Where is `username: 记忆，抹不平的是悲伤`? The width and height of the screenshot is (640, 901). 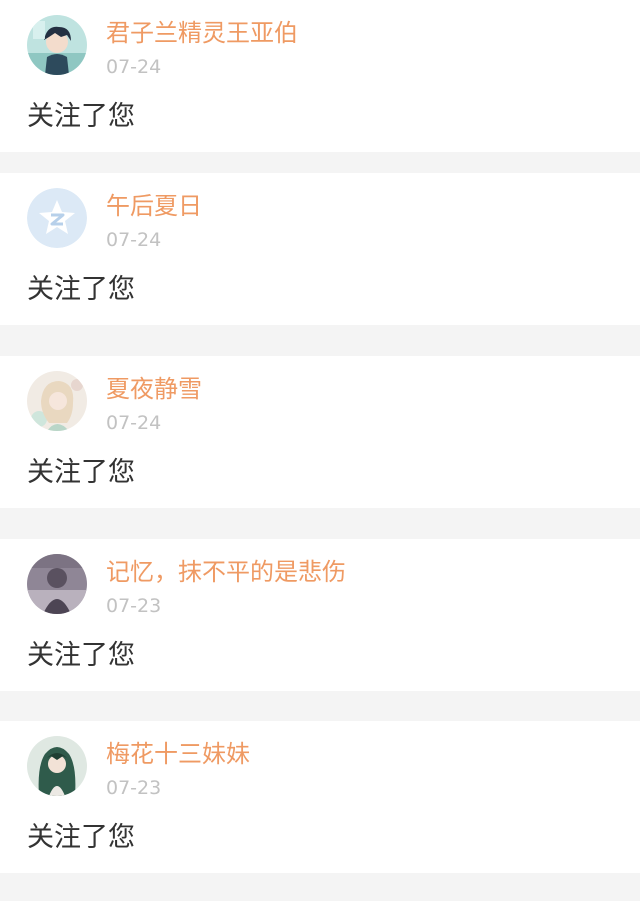 username: 记忆，抹不平的是悲伤 is located at coordinates (226, 572).